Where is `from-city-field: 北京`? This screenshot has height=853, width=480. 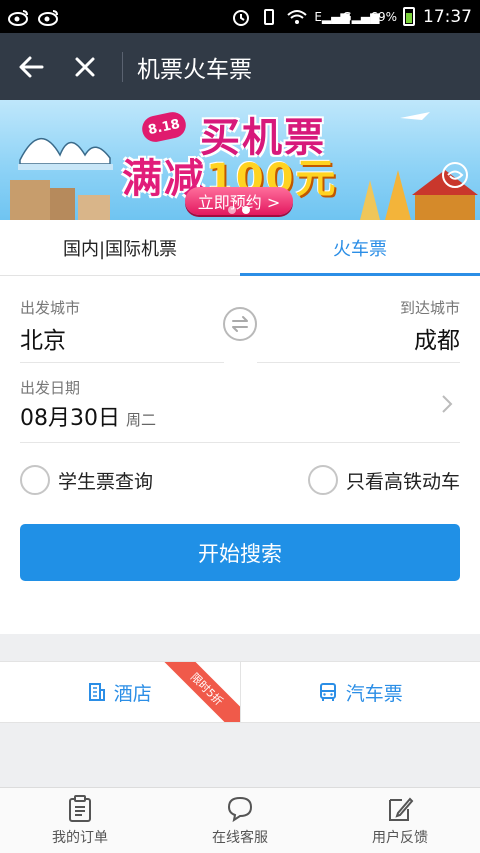 from-city-field: 北京 is located at coordinates (43, 338).